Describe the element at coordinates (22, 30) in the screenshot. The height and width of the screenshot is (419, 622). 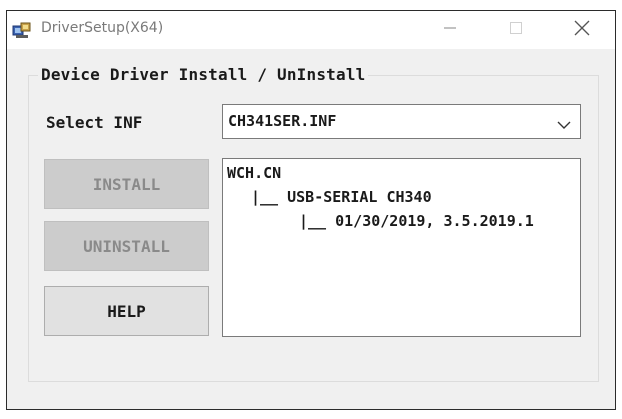
I see `driver-setup-icon` at that location.